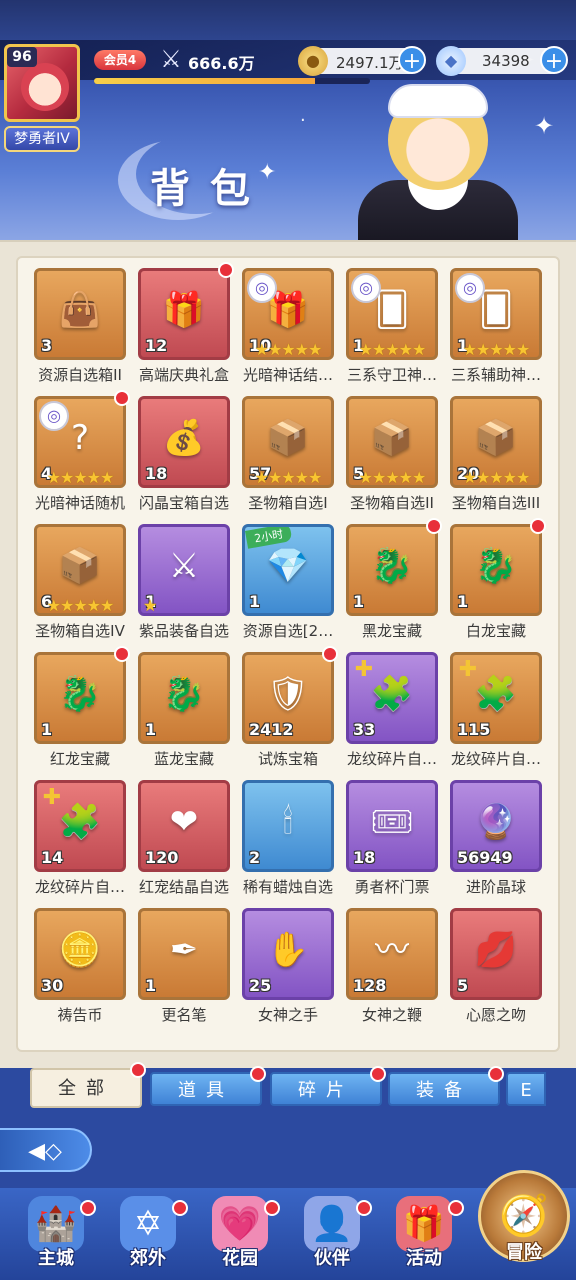 The image size is (576, 1280). I want to click on tab-label: E, so click(526, 1090).